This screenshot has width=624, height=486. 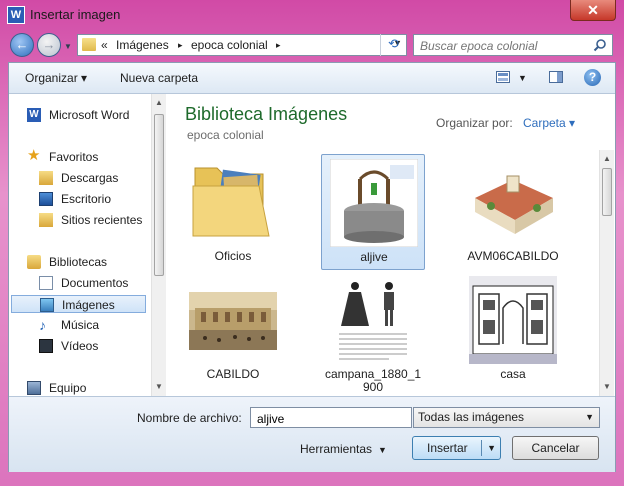 What do you see at coordinates (104, 45) in the screenshot?
I see `breadcrumb-overflow: «` at bounding box center [104, 45].